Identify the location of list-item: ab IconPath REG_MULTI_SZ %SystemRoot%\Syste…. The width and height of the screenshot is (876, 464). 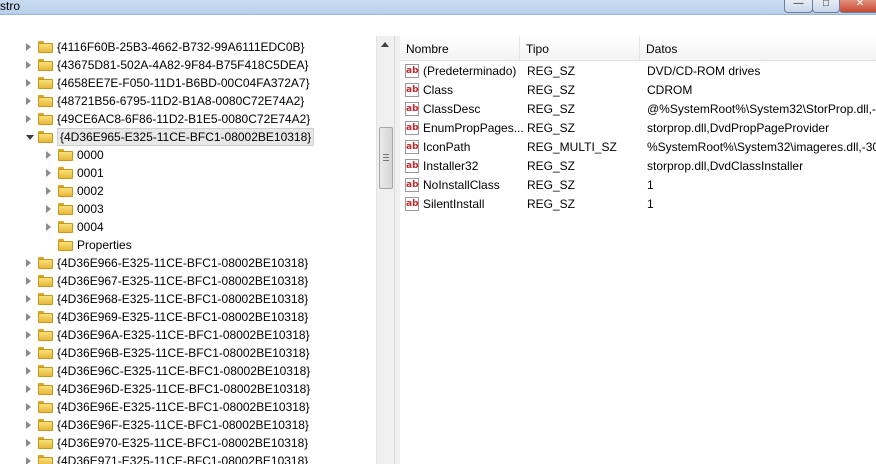
(638, 147).